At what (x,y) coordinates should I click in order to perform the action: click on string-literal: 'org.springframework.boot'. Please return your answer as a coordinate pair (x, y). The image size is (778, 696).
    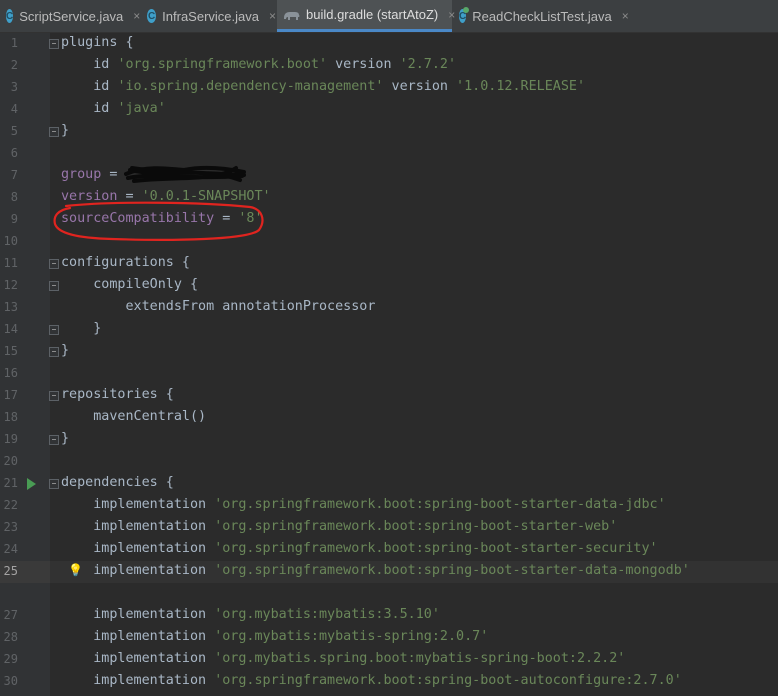
    Looking at the image, I should click on (222, 64).